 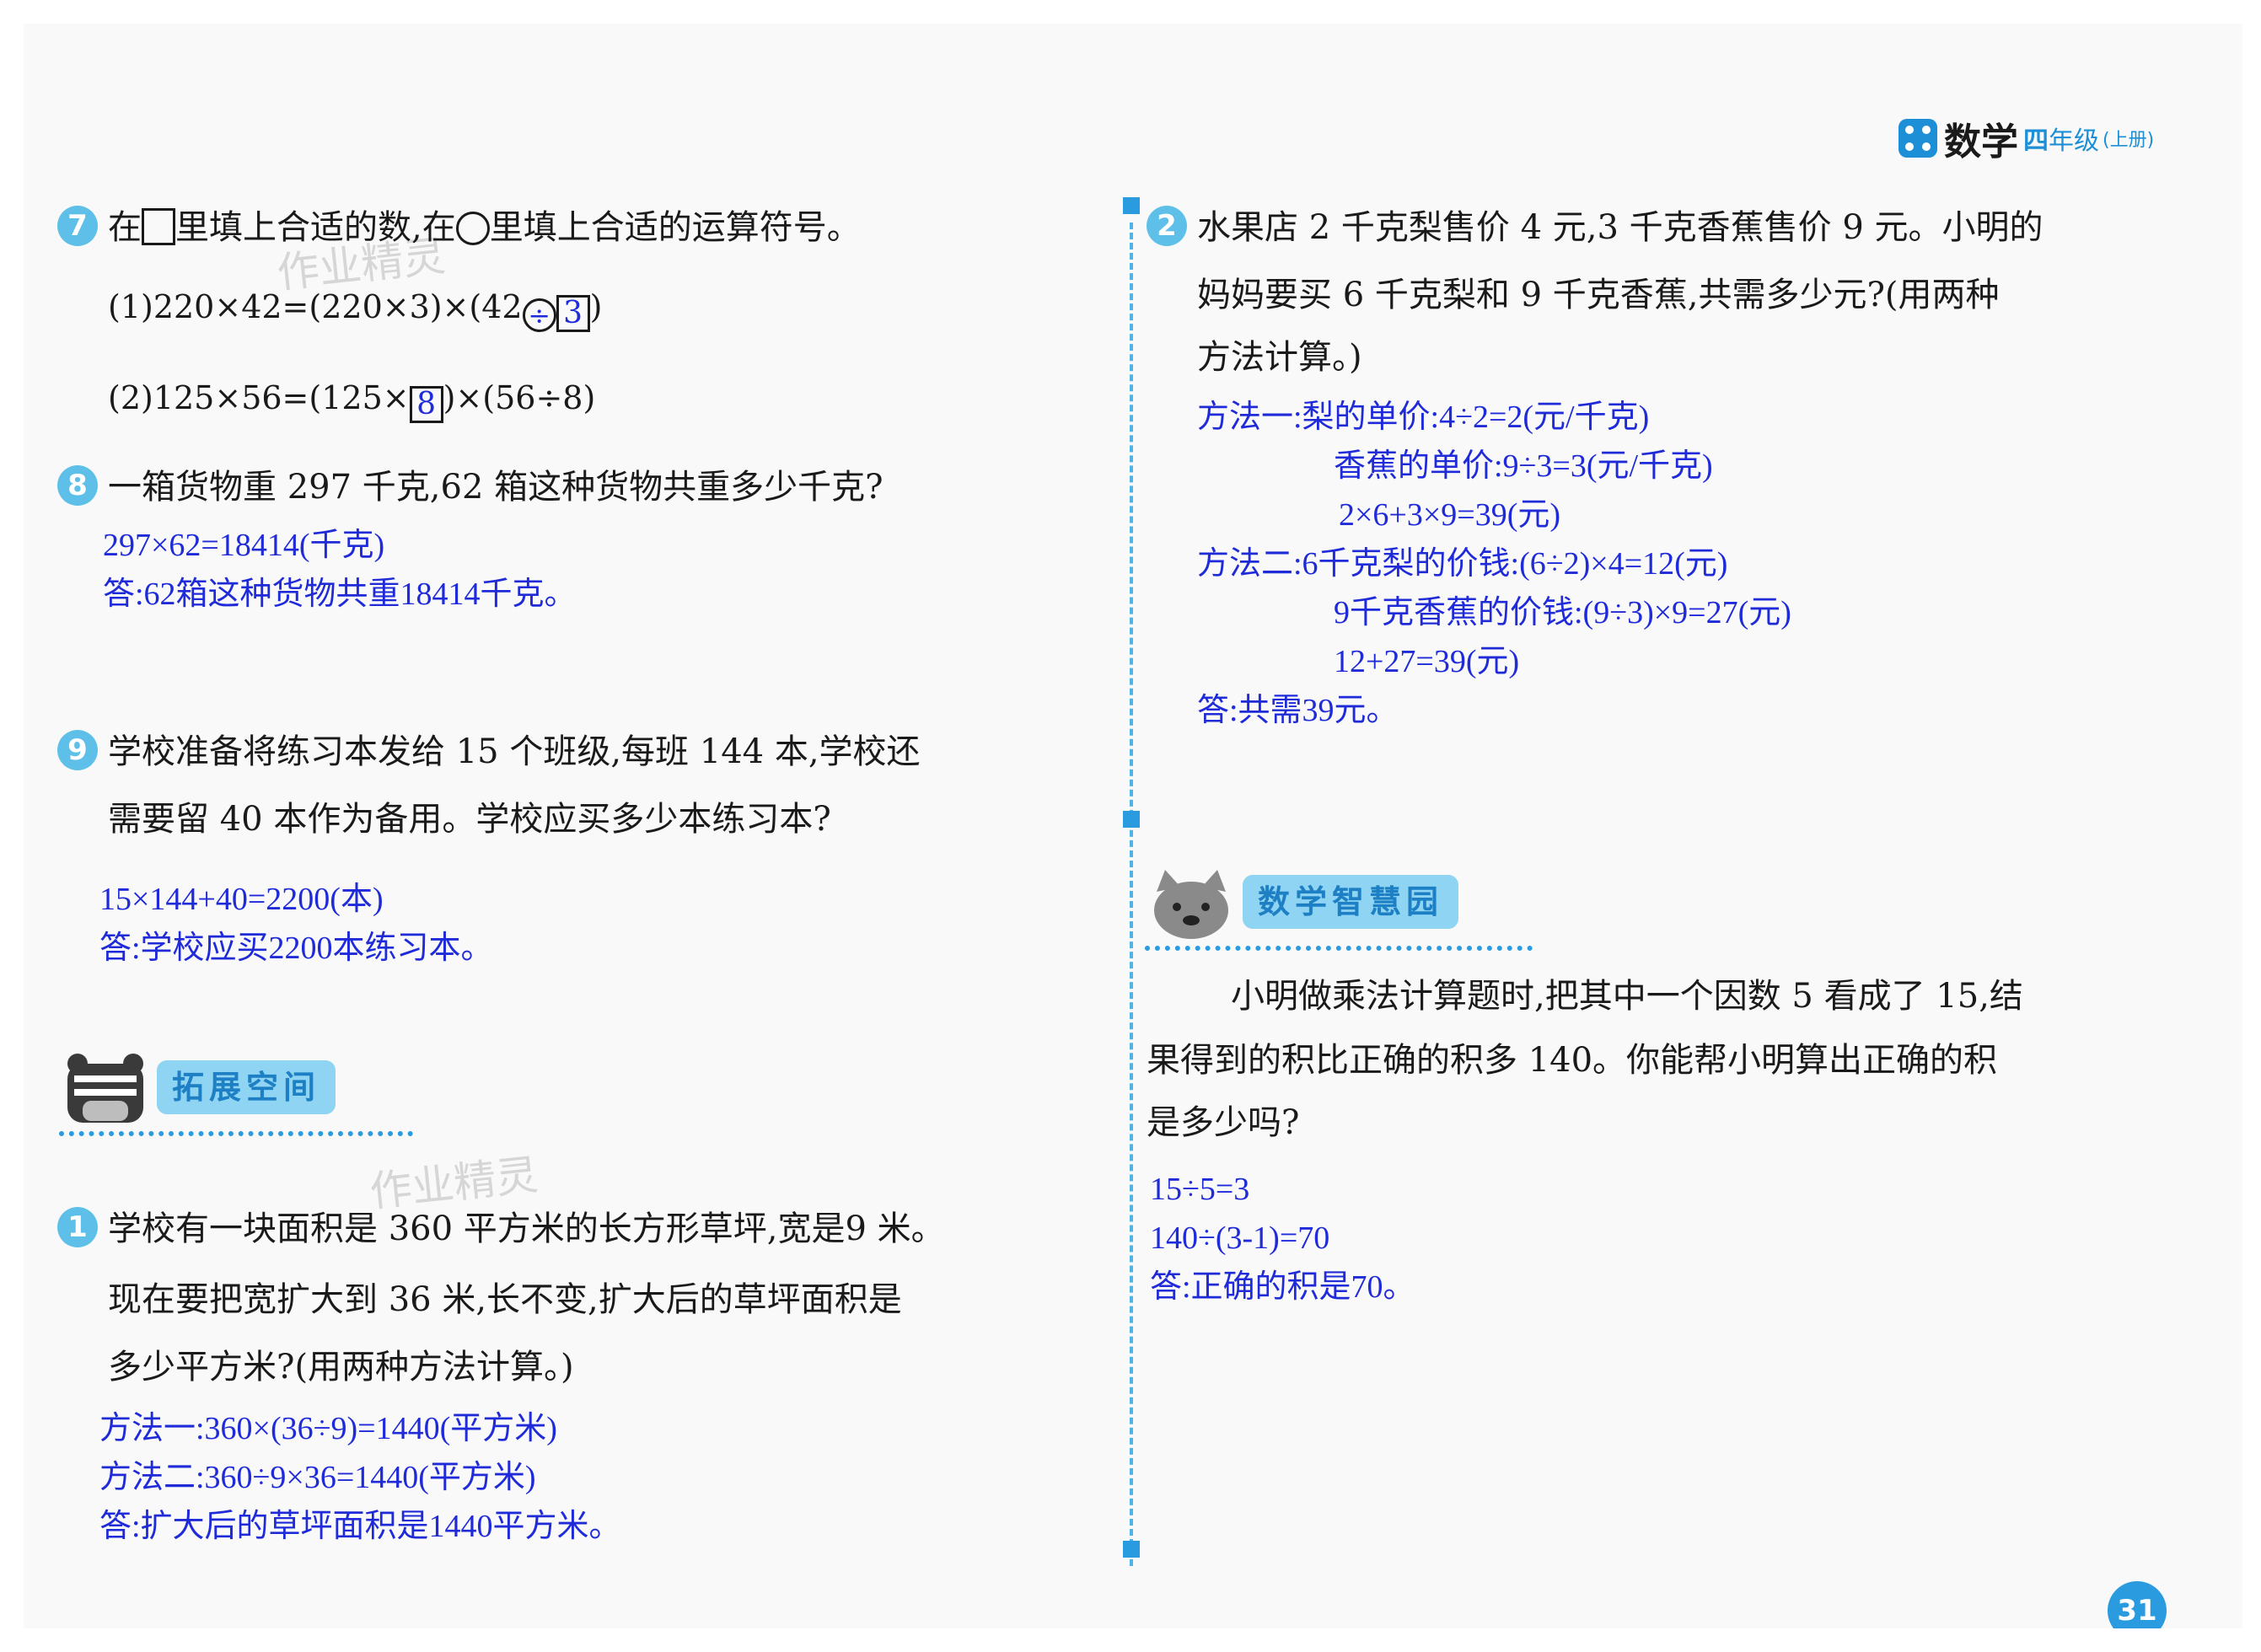 What do you see at coordinates (78, 1227) in the screenshot?
I see `question-number-badge: 1` at bounding box center [78, 1227].